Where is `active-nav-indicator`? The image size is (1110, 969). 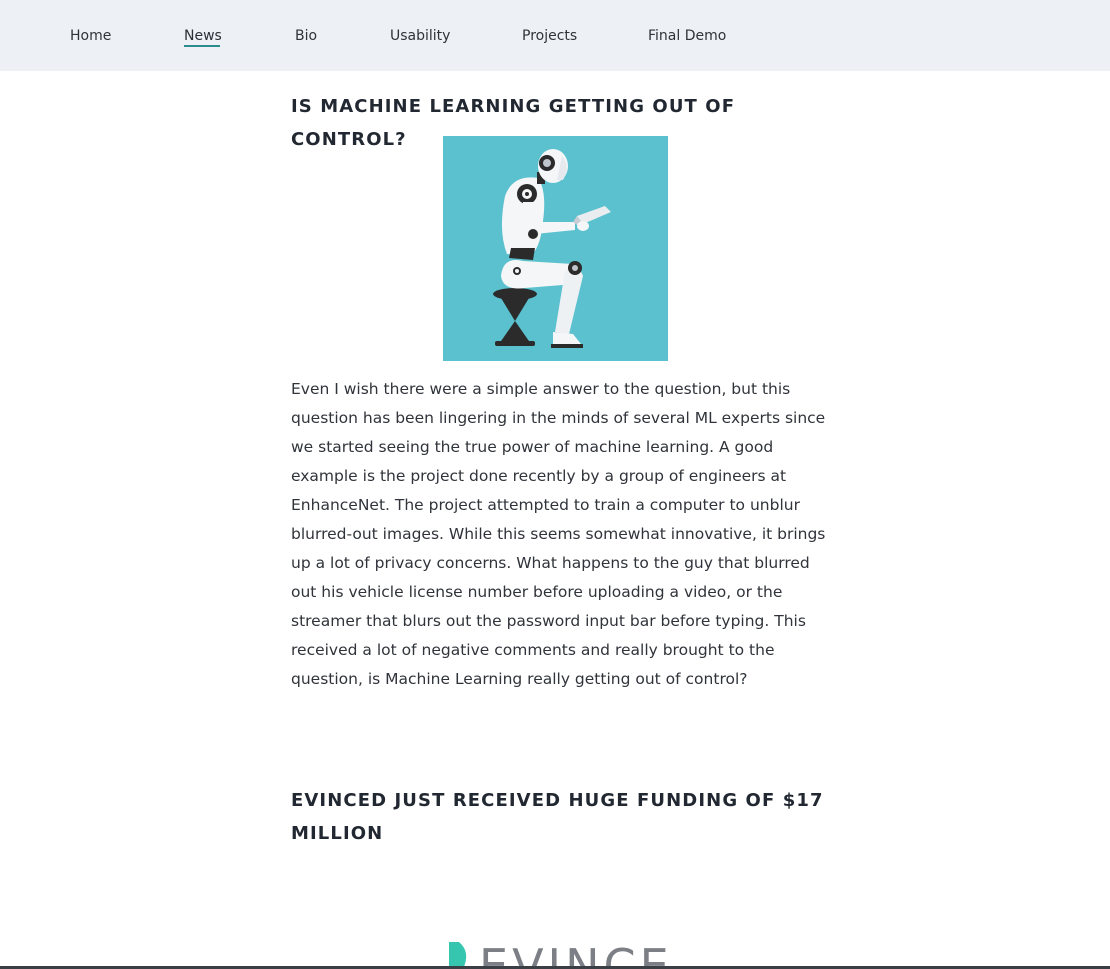 active-nav-indicator is located at coordinates (202, 46).